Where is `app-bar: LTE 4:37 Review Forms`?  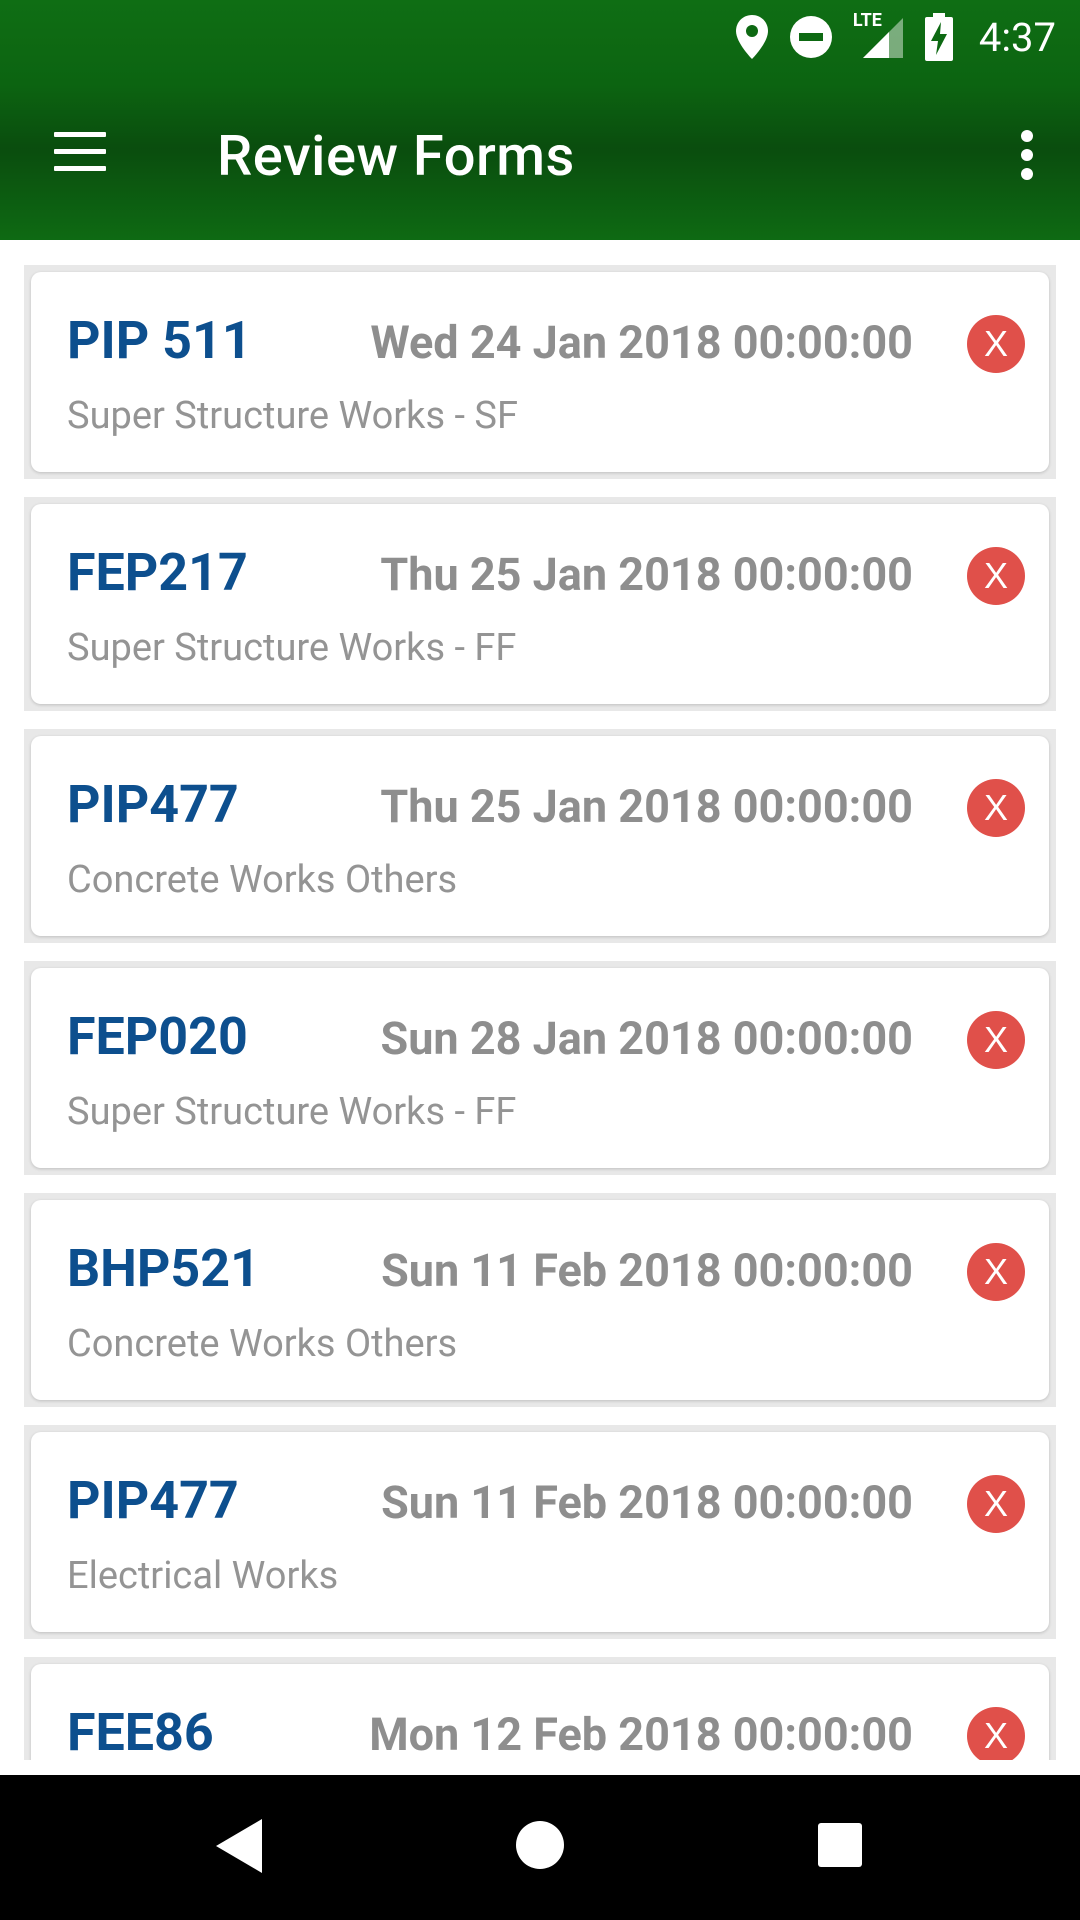 app-bar: LTE 4:37 Review Forms is located at coordinates (540, 120).